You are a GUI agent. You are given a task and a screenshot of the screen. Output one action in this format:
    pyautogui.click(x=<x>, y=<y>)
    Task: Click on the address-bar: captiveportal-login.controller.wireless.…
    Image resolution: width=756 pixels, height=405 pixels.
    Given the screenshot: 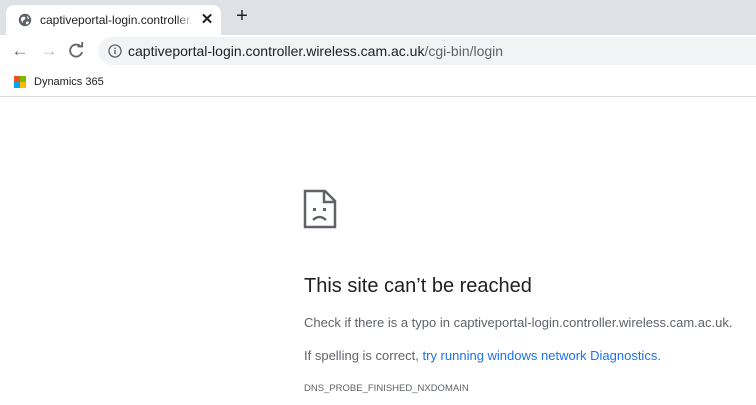 What is the action you would take?
    pyautogui.click(x=427, y=51)
    